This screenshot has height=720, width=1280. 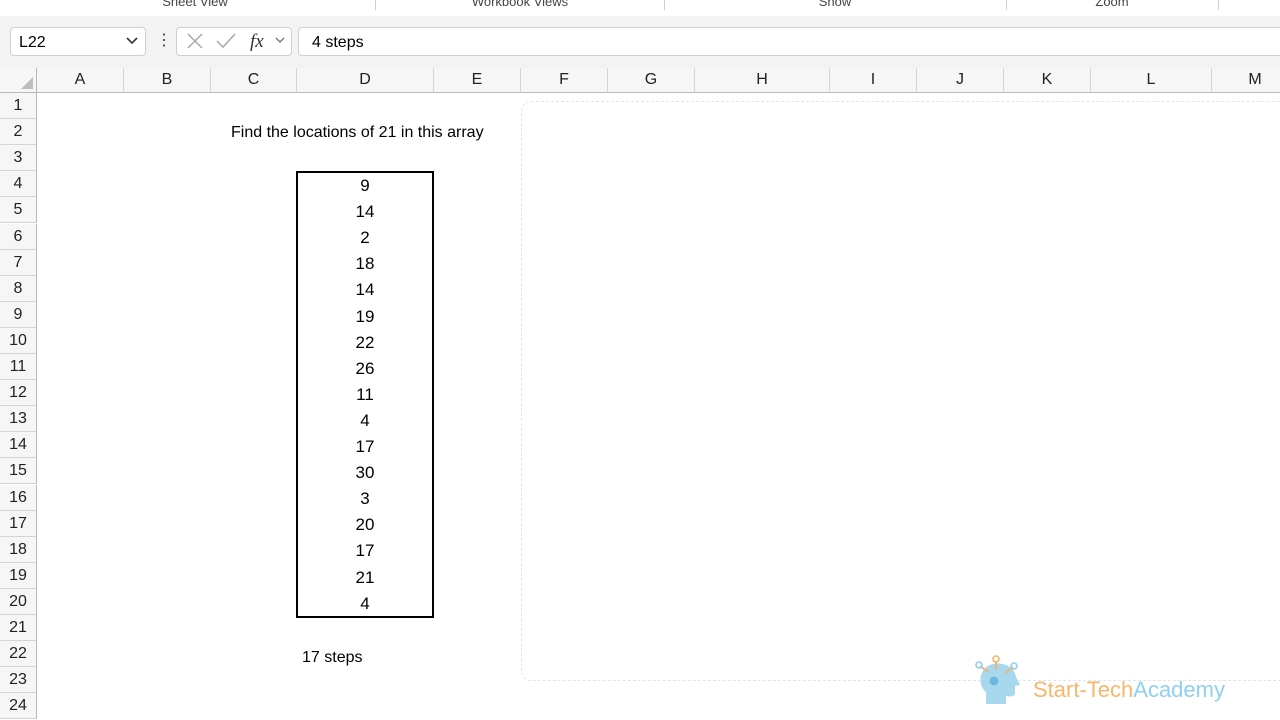 I want to click on row-header-2: 2, so click(x=18, y=132).